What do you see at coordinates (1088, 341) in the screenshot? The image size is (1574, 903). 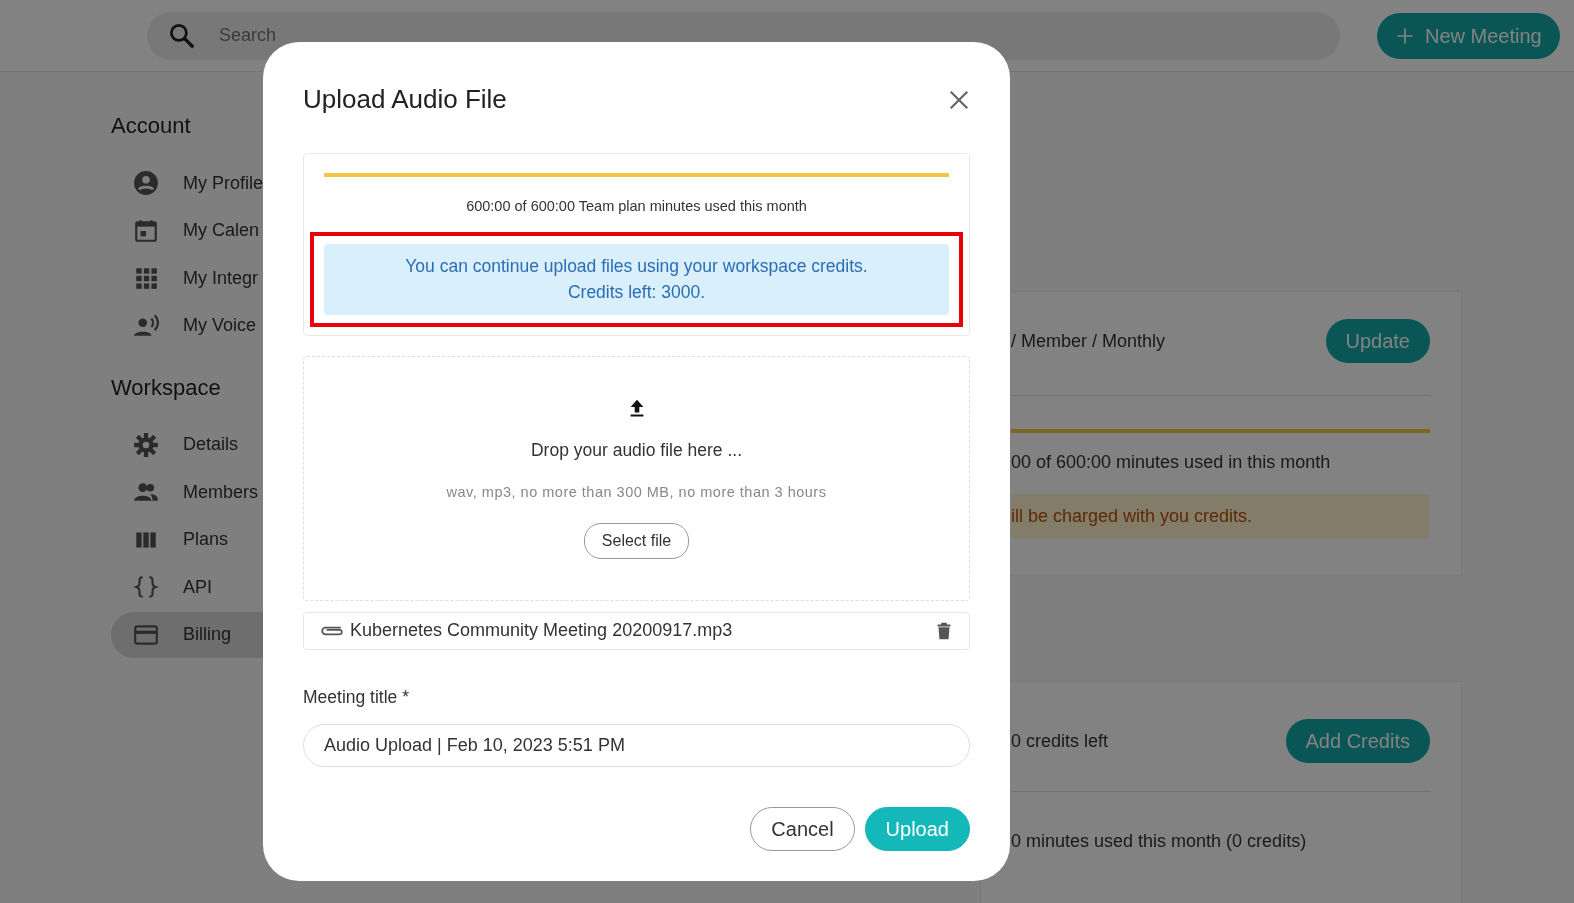 I see `plan-text: / Member / Monthly` at bounding box center [1088, 341].